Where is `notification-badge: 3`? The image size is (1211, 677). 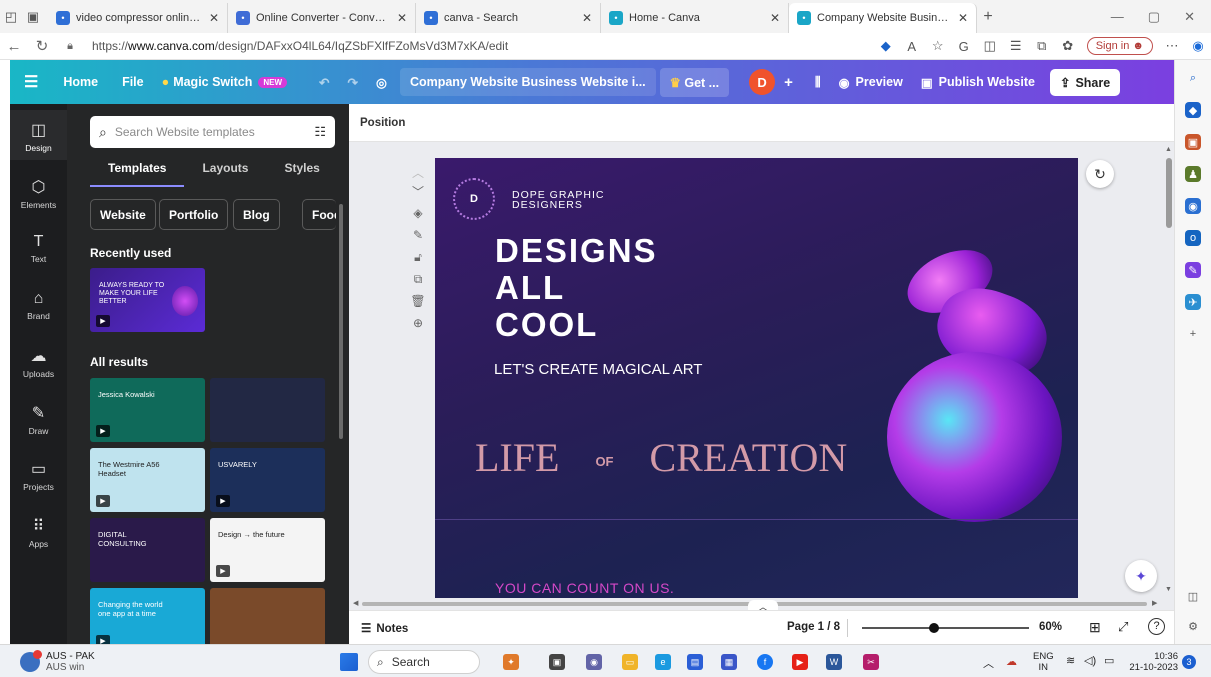 notification-badge: 3 is located at coordinates (1189, 662).